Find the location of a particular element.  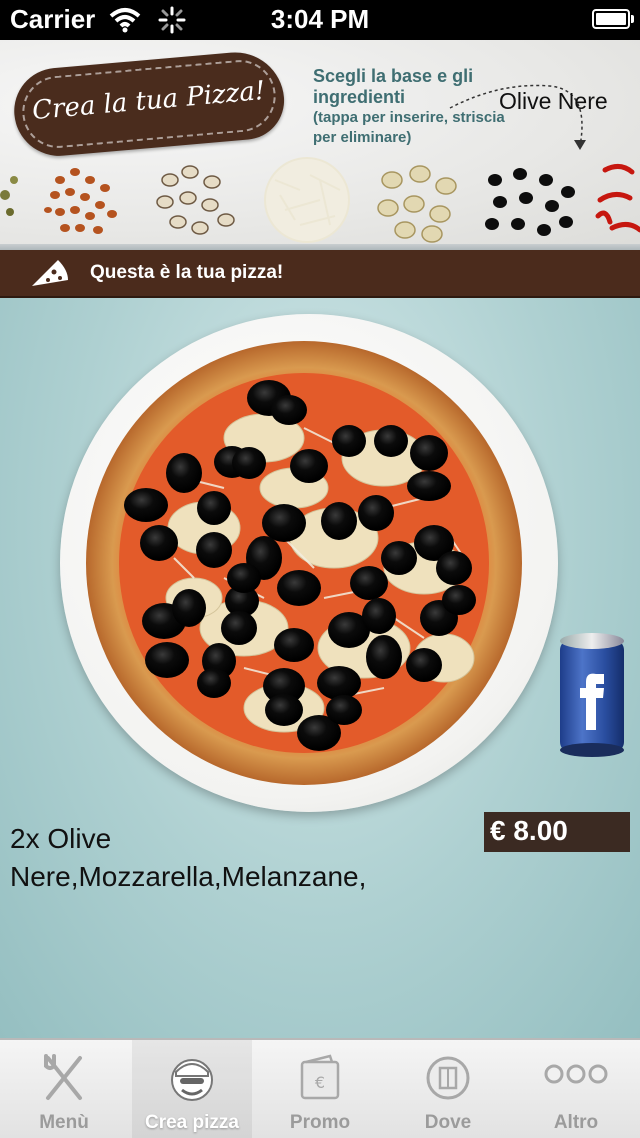

tab-label: Dove is located at coordinates (448, 1122).